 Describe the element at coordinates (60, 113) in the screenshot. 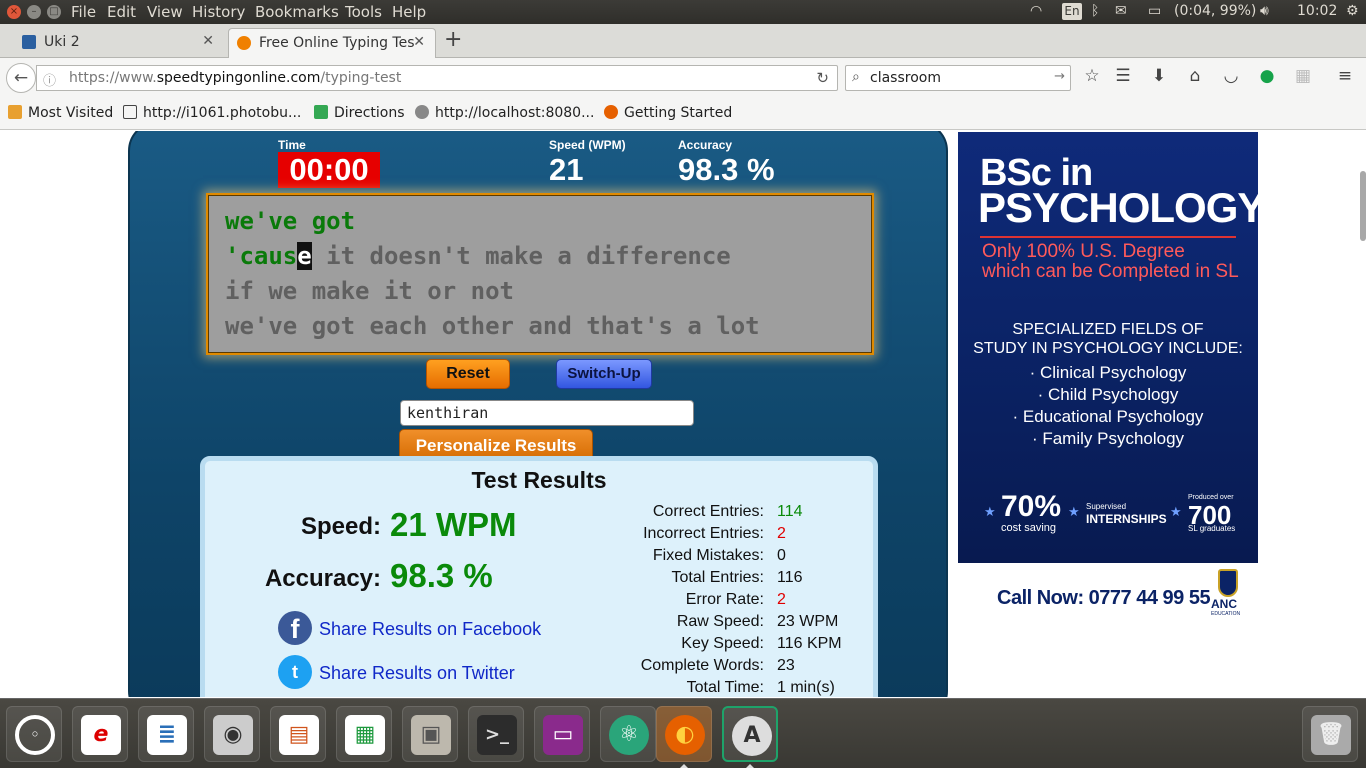

I see `bookmark-most-visited: Most Visited` at that location.